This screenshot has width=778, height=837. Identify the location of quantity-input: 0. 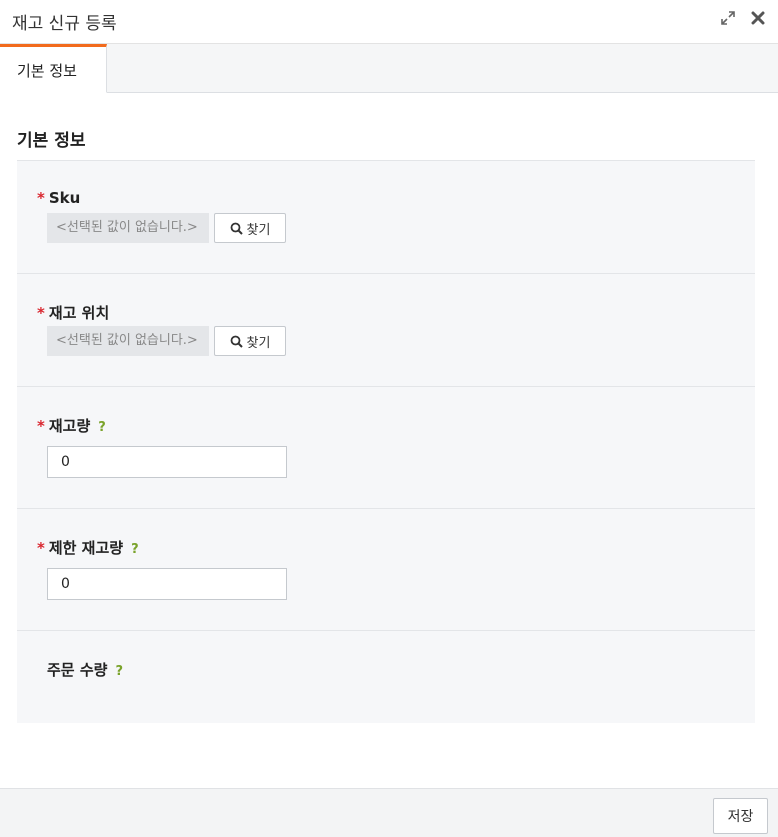
(167, 462).